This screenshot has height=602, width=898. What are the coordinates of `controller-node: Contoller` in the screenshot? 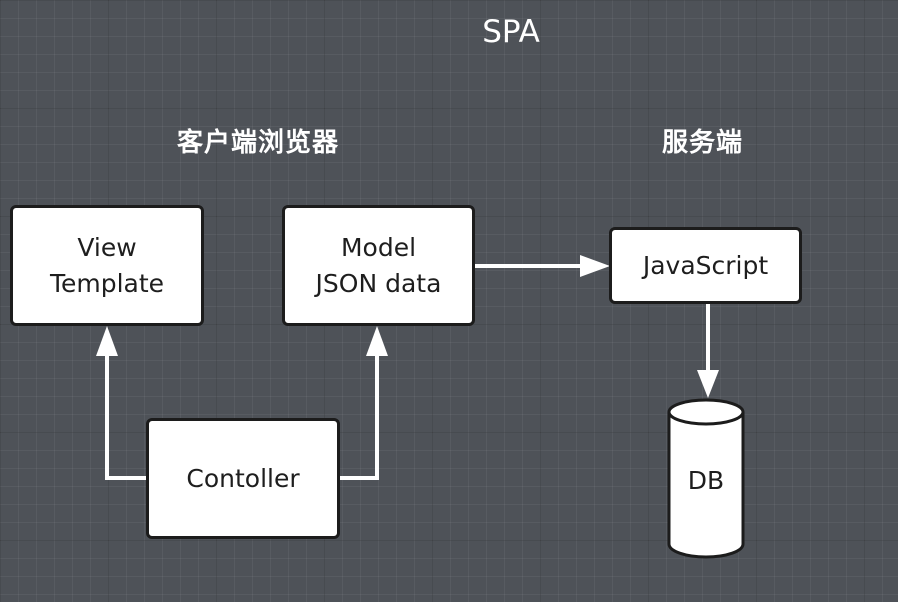 It's located at (243, 478).